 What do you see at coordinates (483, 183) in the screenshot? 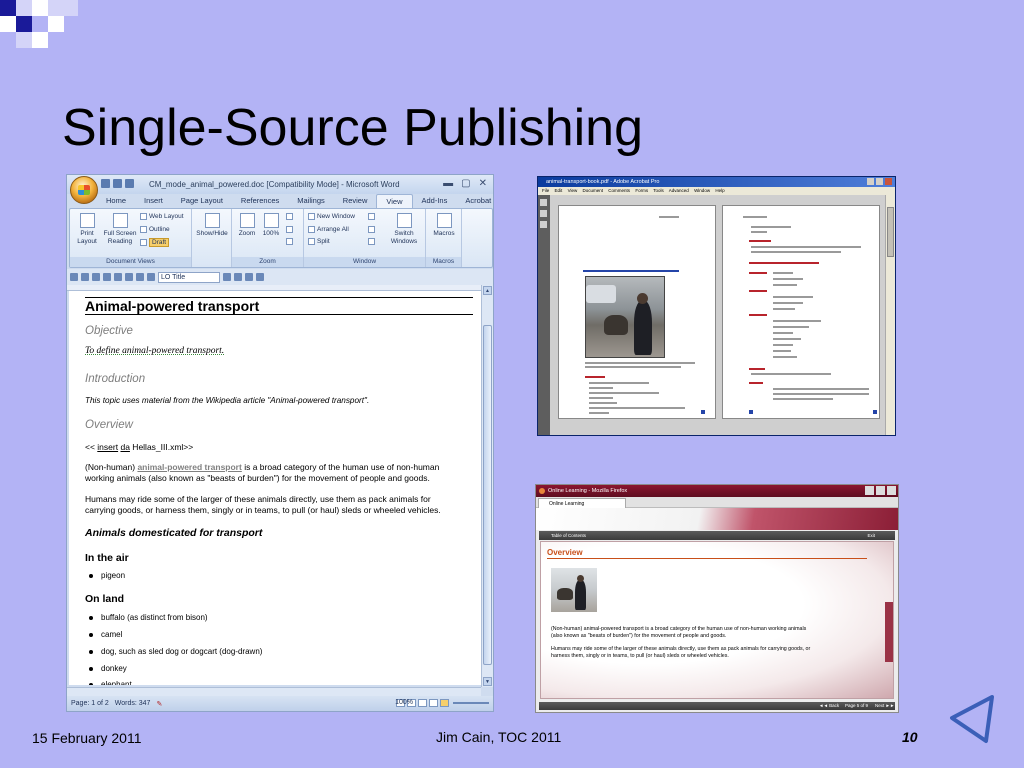
I see `close-icon: ✕` at bounding box center [483, 183].